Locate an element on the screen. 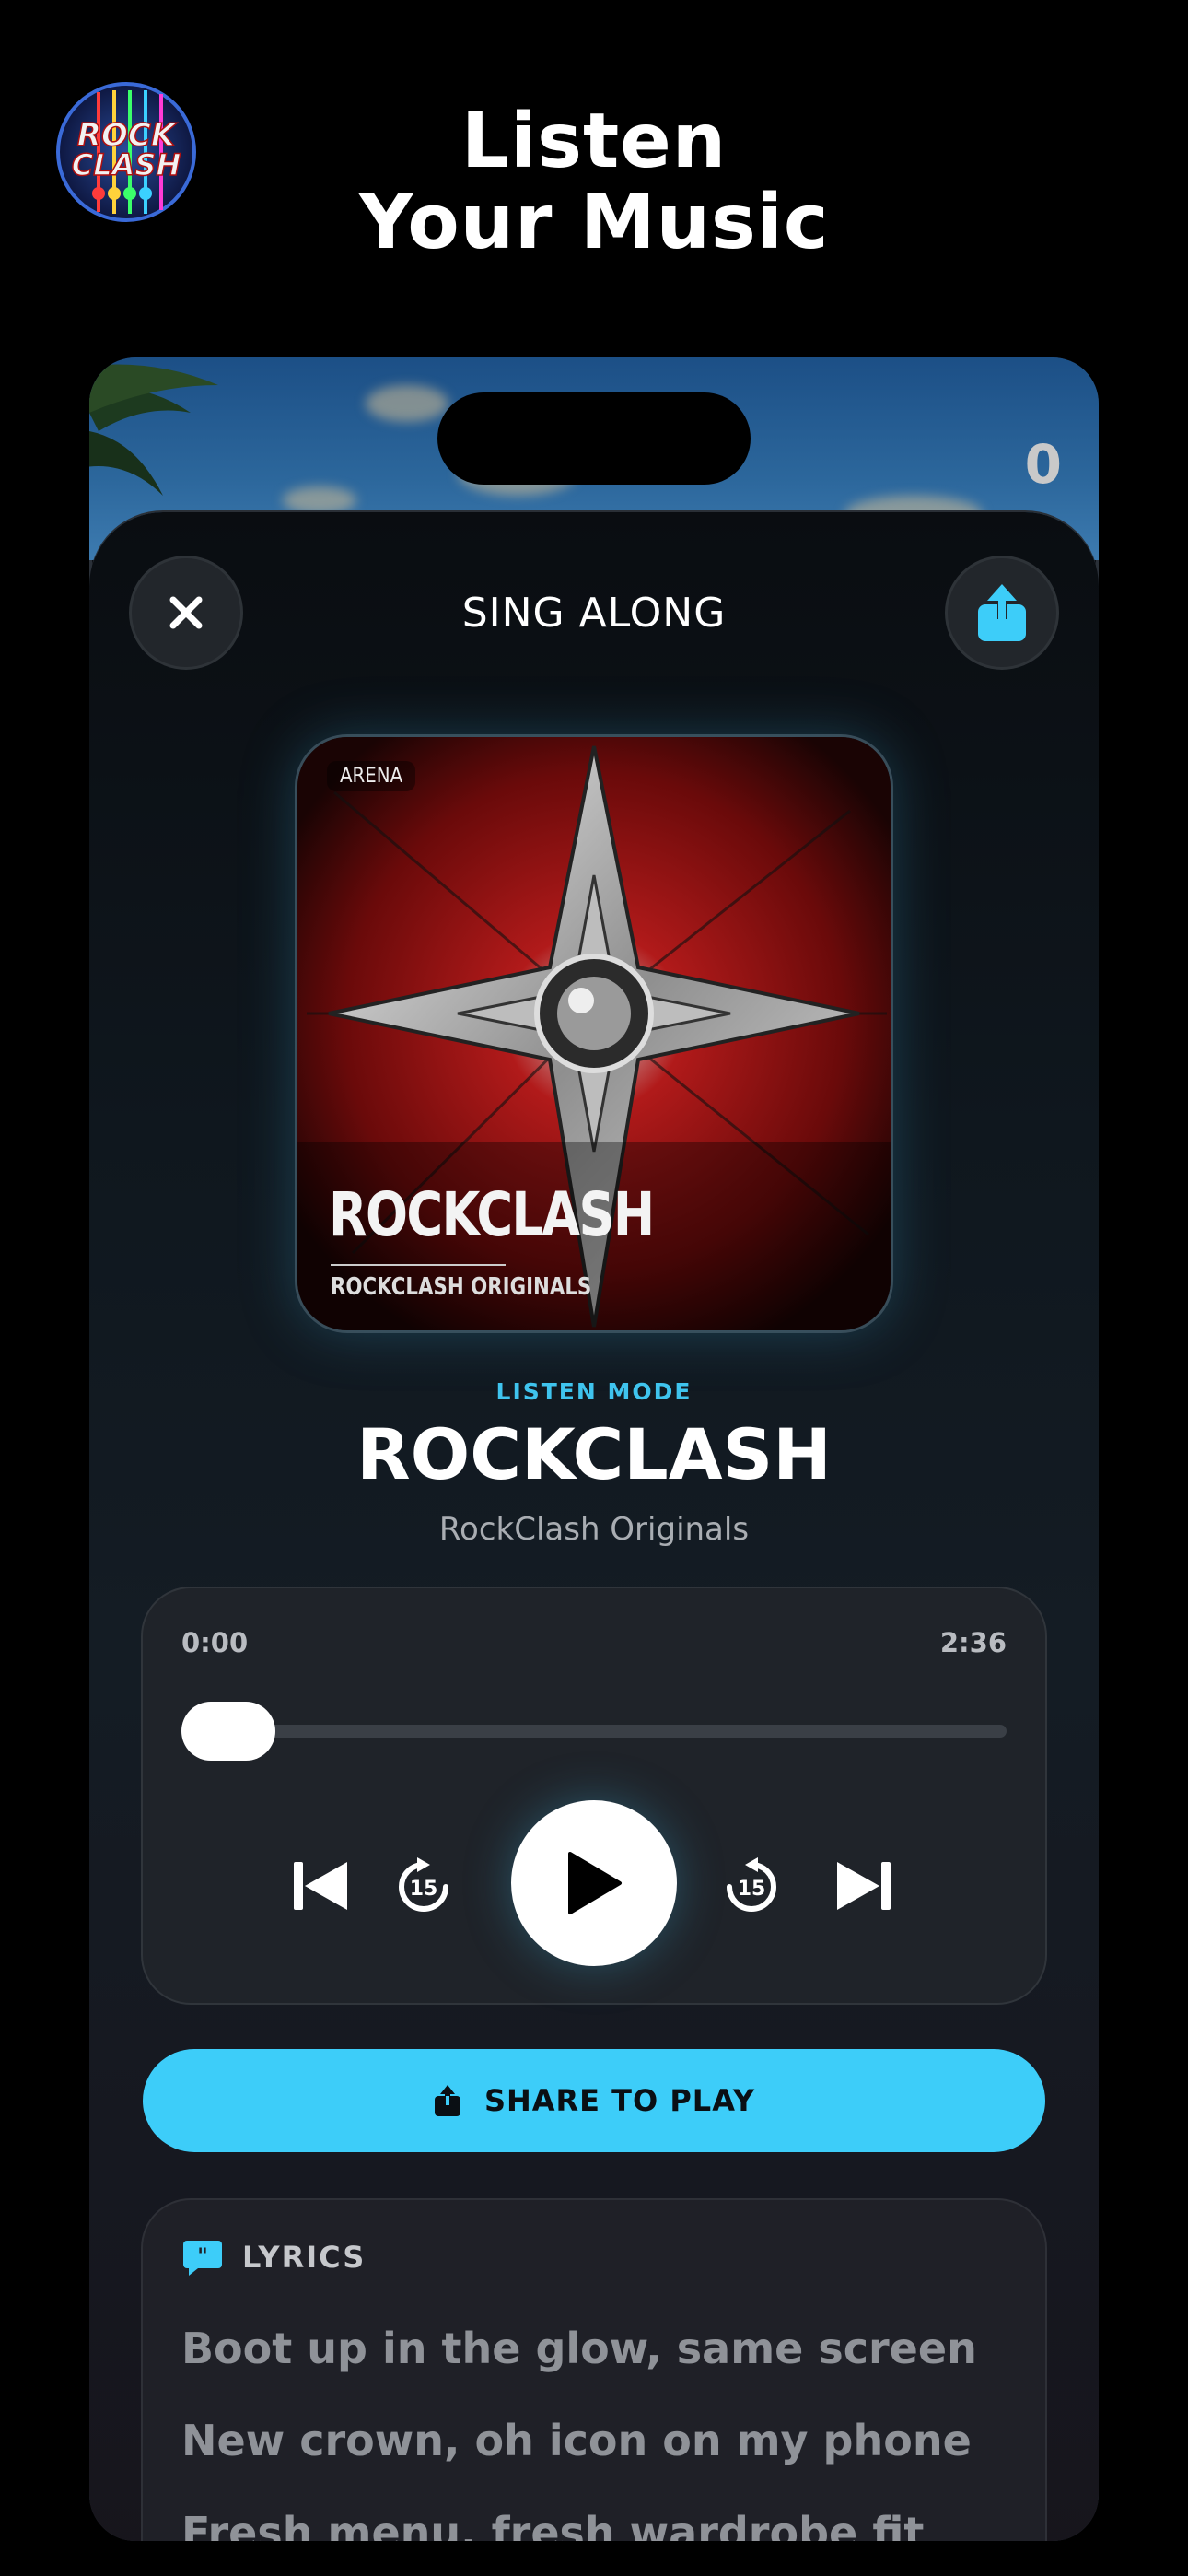  rewind-15-button: 15 is located at coordinates (423, 1886).